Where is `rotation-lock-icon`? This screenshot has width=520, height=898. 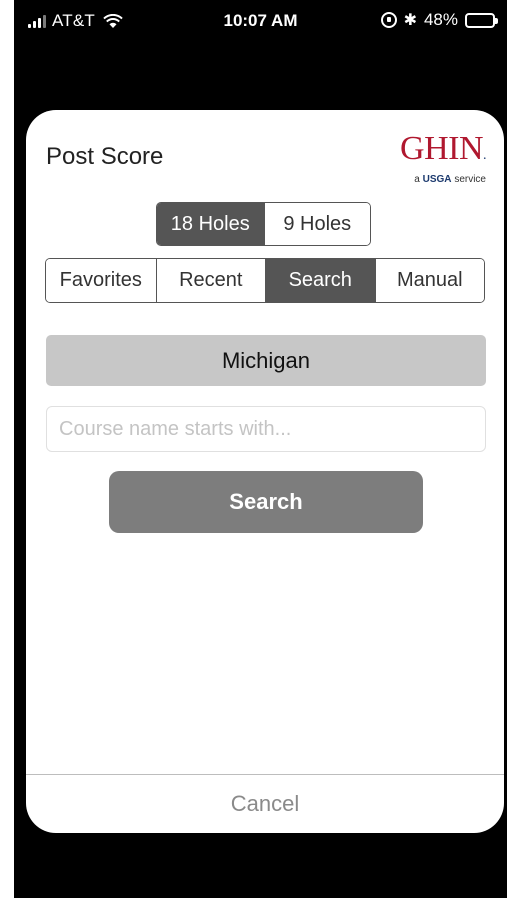
rotation-lock-icon is located at coordinates (388, 20).